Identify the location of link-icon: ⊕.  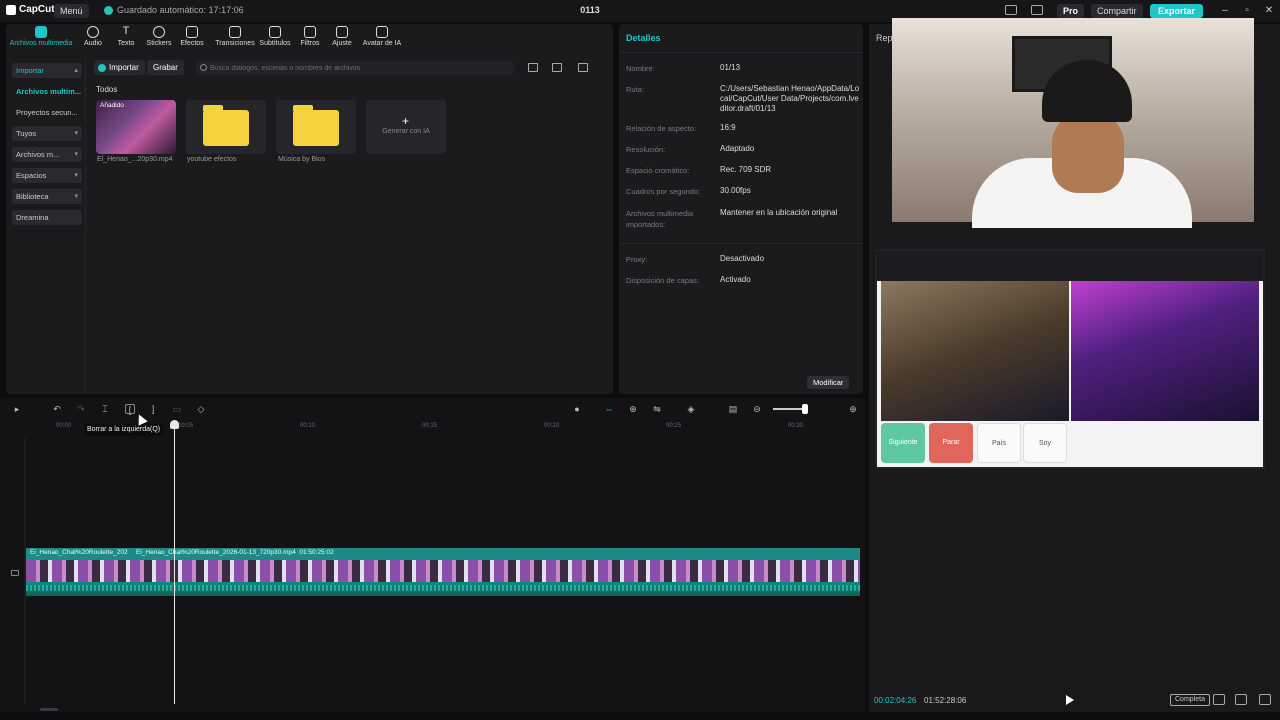
(633, 409).